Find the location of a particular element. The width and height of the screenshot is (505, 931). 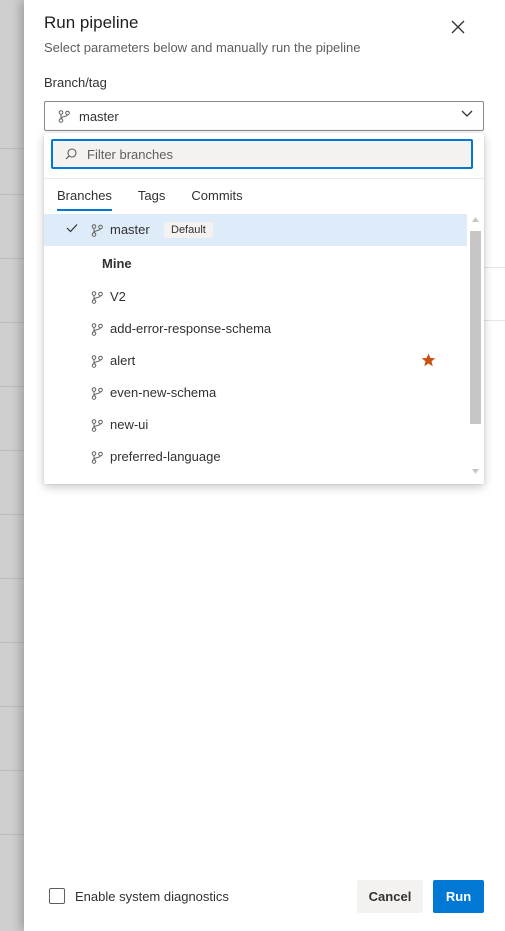

tab-tags: Tags is located at coordinates (151, 198).